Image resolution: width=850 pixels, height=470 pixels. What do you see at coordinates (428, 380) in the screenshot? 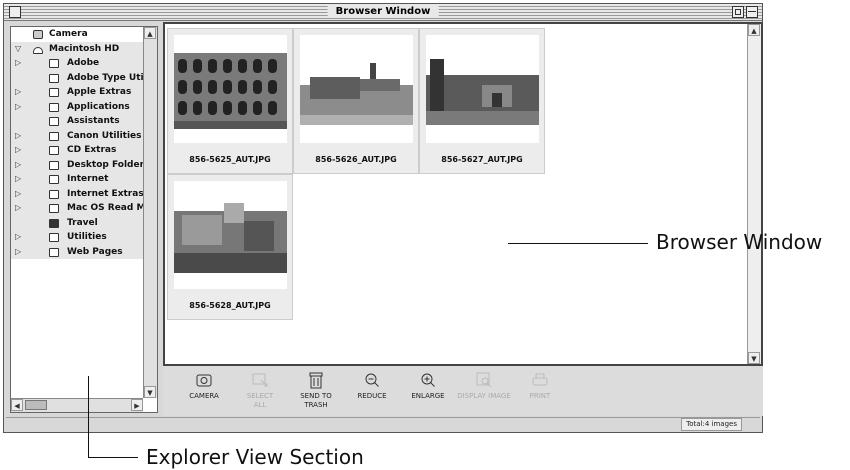
I see `zoom-in-icon` at bounding box center [428, 380].